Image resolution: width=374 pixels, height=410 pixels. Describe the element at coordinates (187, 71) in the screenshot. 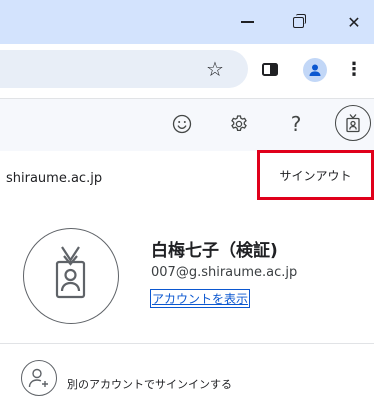

I see `browser-toolbar: ☆ ⋮` at that location.